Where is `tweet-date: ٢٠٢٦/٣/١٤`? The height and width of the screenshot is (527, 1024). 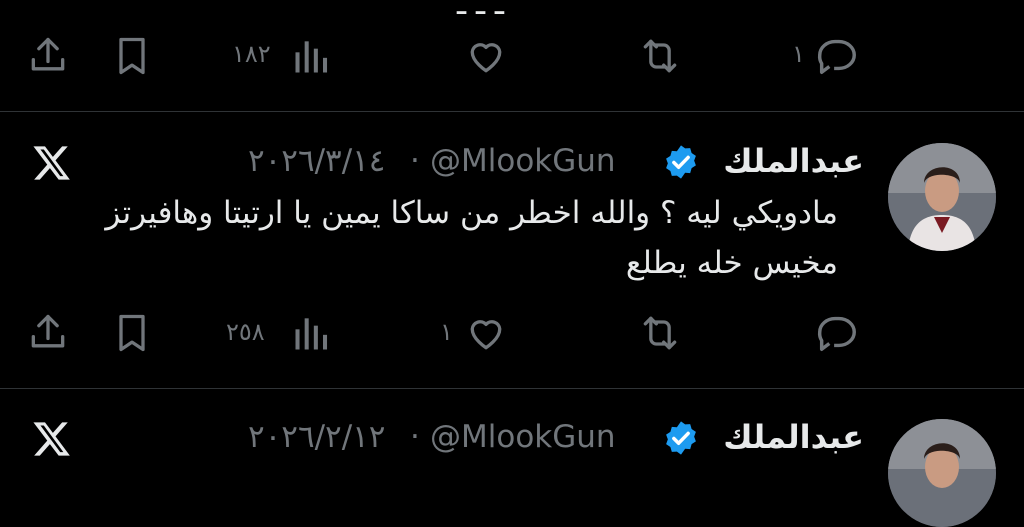
tweet-date: ٢٠٢٦/٣/١٤ is located at coordinates (316, 161).